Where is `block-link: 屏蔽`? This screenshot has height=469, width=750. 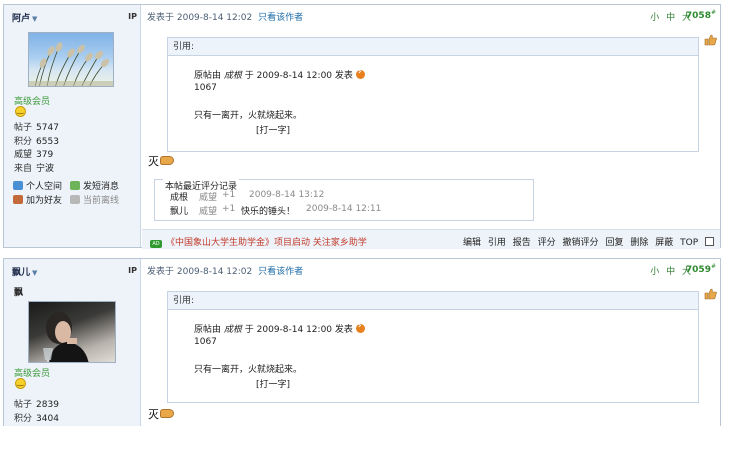
block-link: 屏蔽 is located at coordinates (664, 243).